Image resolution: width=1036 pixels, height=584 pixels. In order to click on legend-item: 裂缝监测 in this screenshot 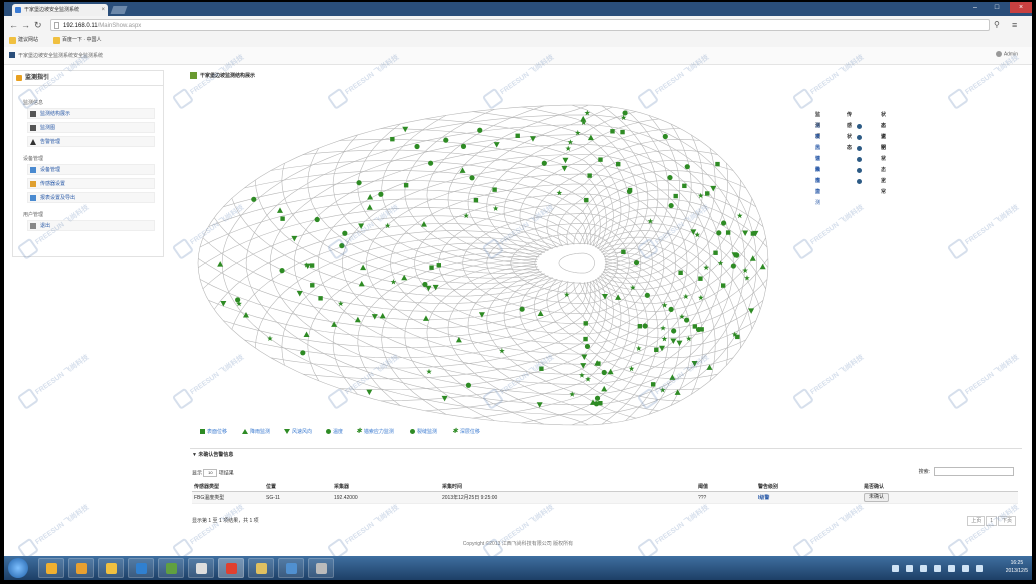, I will do `click(423, 431)`.